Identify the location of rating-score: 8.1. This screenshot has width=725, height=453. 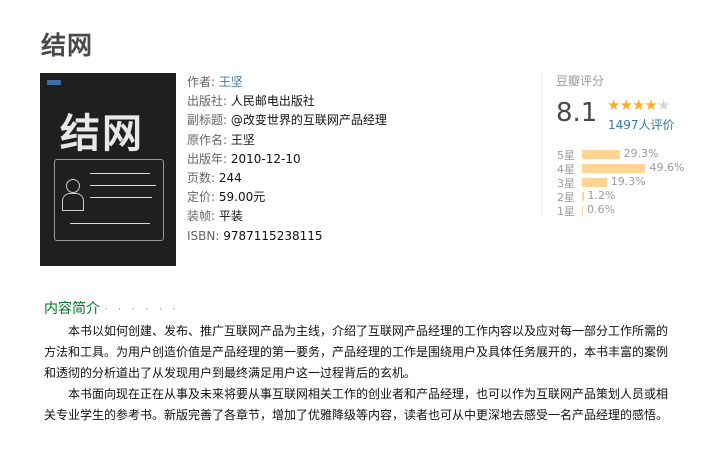
(577, 113).